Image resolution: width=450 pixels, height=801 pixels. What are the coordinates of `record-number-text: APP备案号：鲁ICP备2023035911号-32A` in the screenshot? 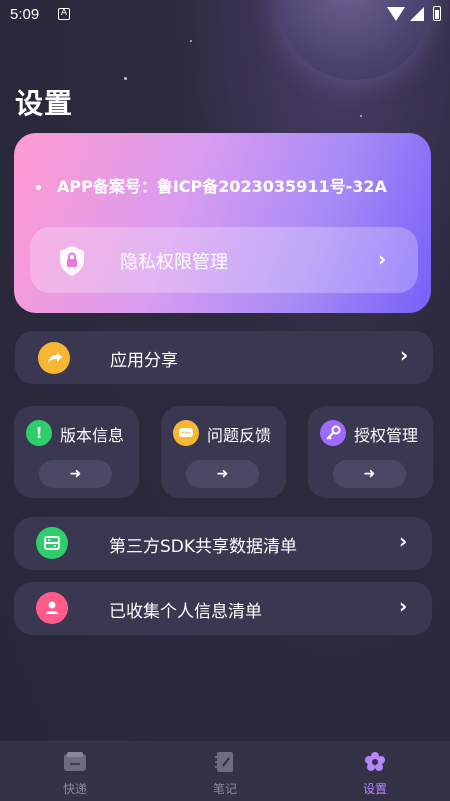 It's located at (222, 186).